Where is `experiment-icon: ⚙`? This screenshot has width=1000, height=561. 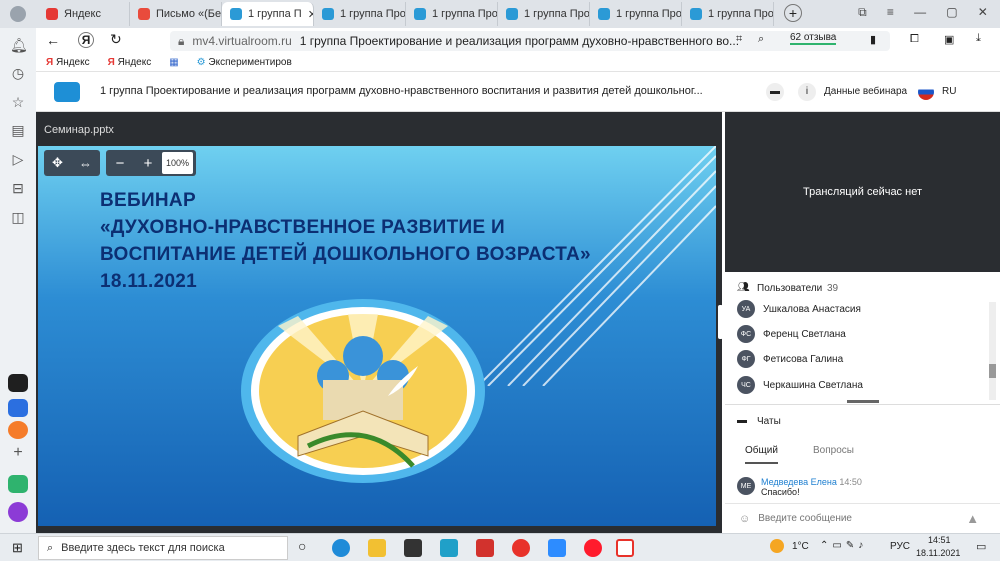
experiment-icon: ⚙ is located at coordinates (202, 62).